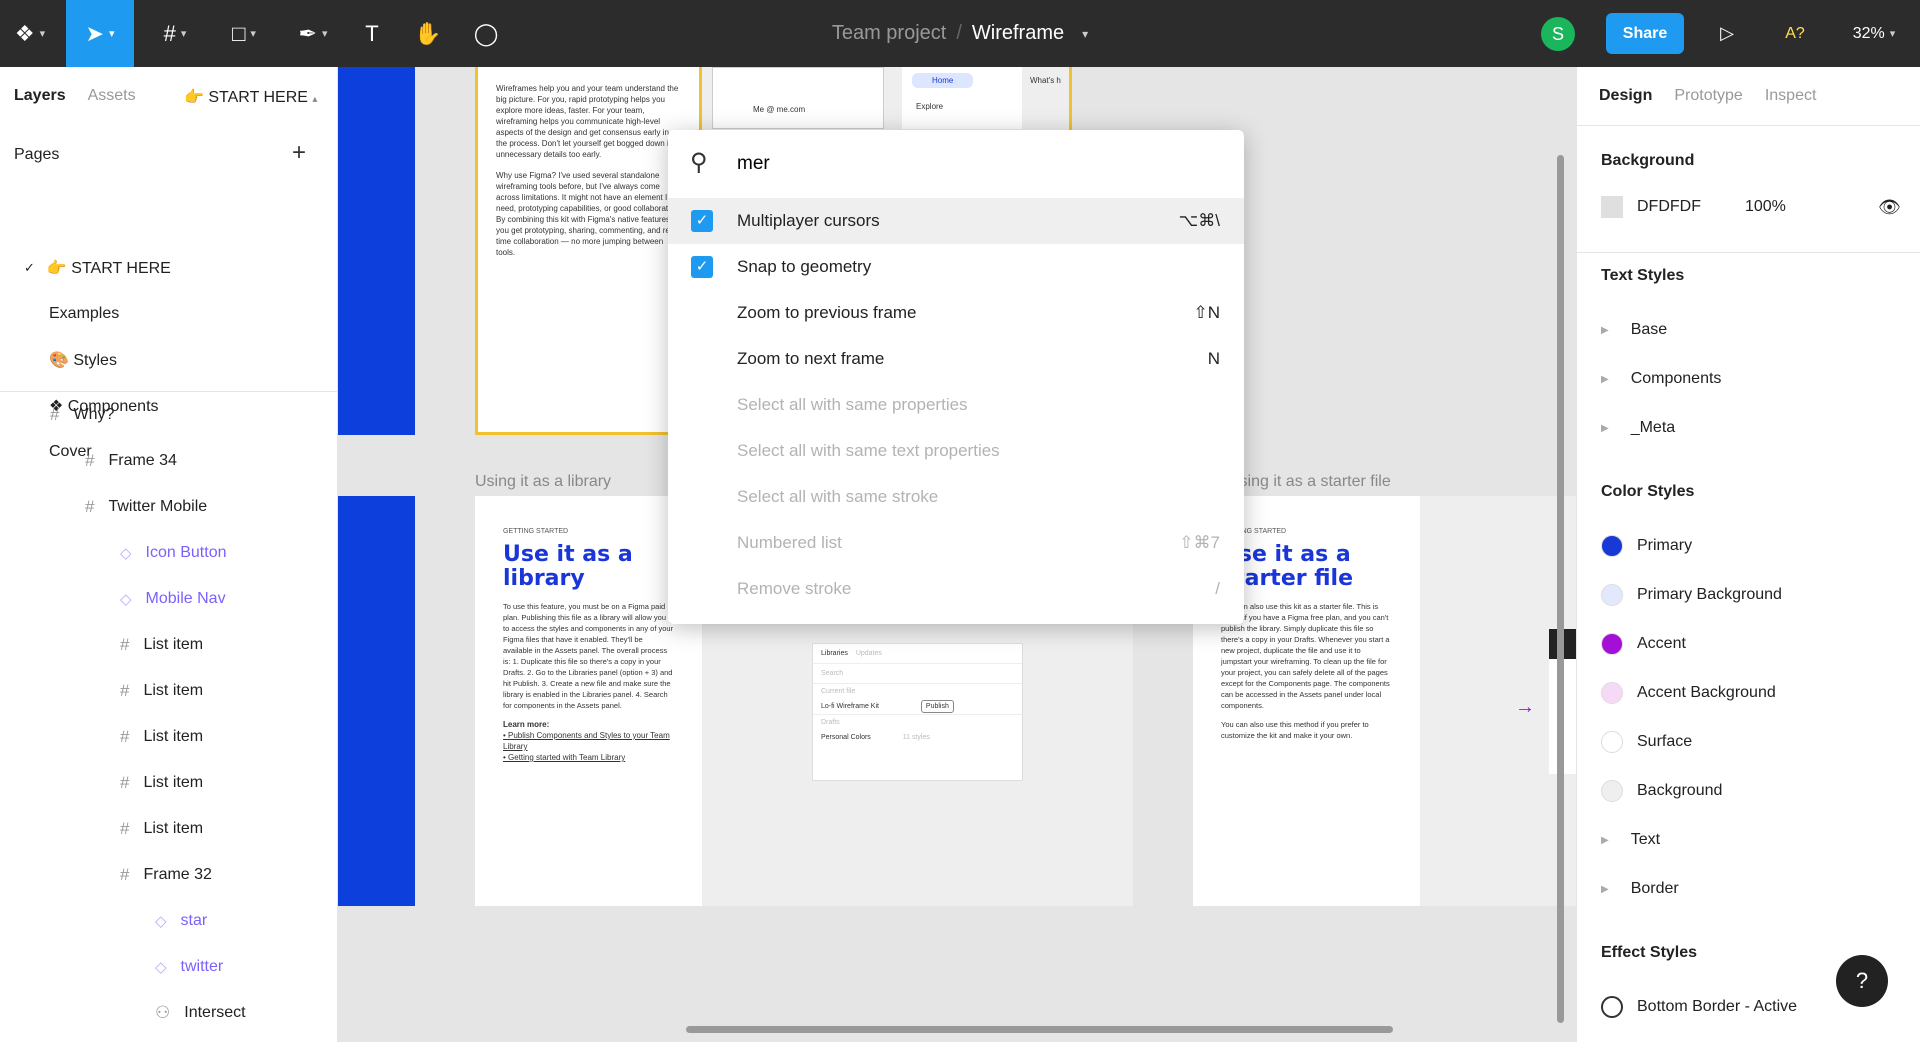  I want to click on text-style-item: ▶ Base, so click(1629, 330).